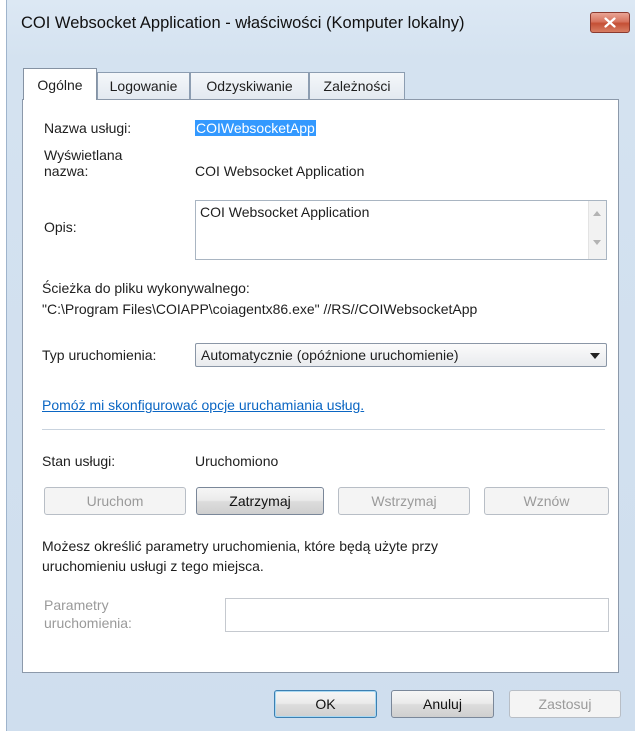 The image size is (635, 731). I want to click on description-text: COI Websocket Application, so click(285, 212).